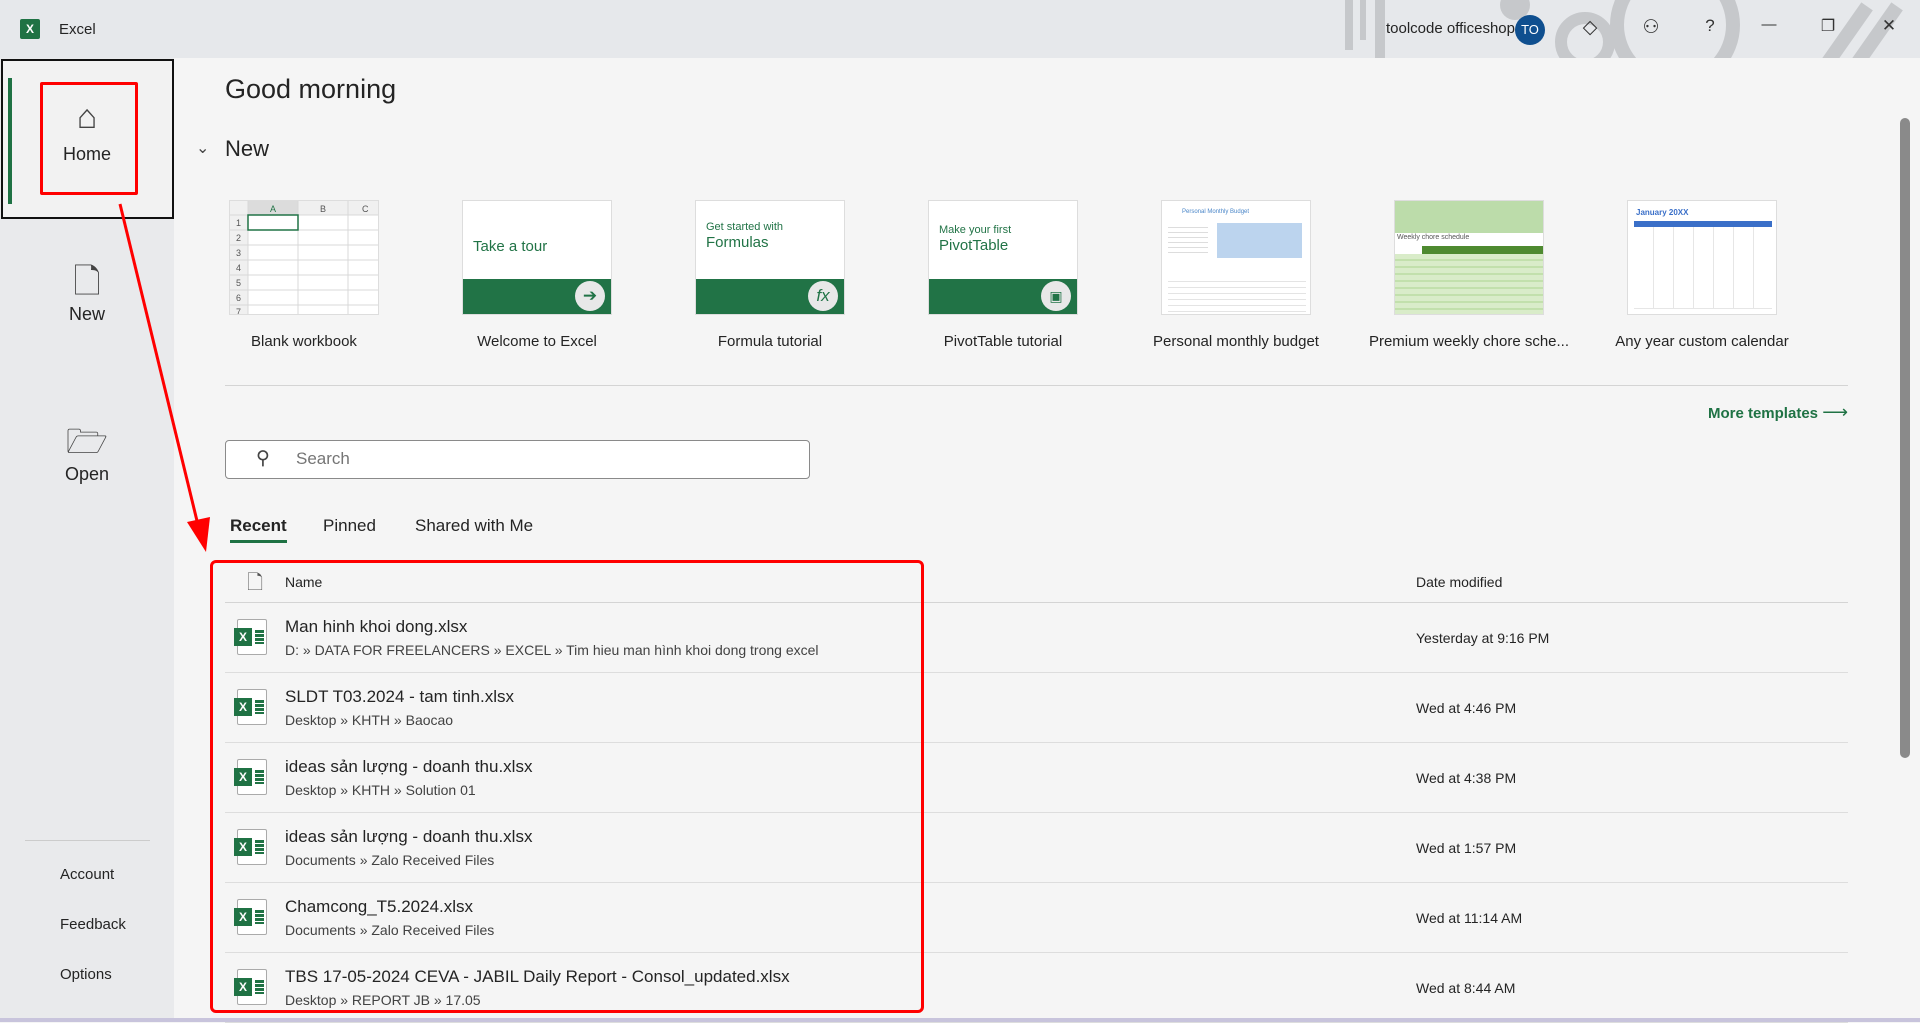  Describe the element at coordinates (273, 209) in the screenshot. I see `column-label: A` at that location.